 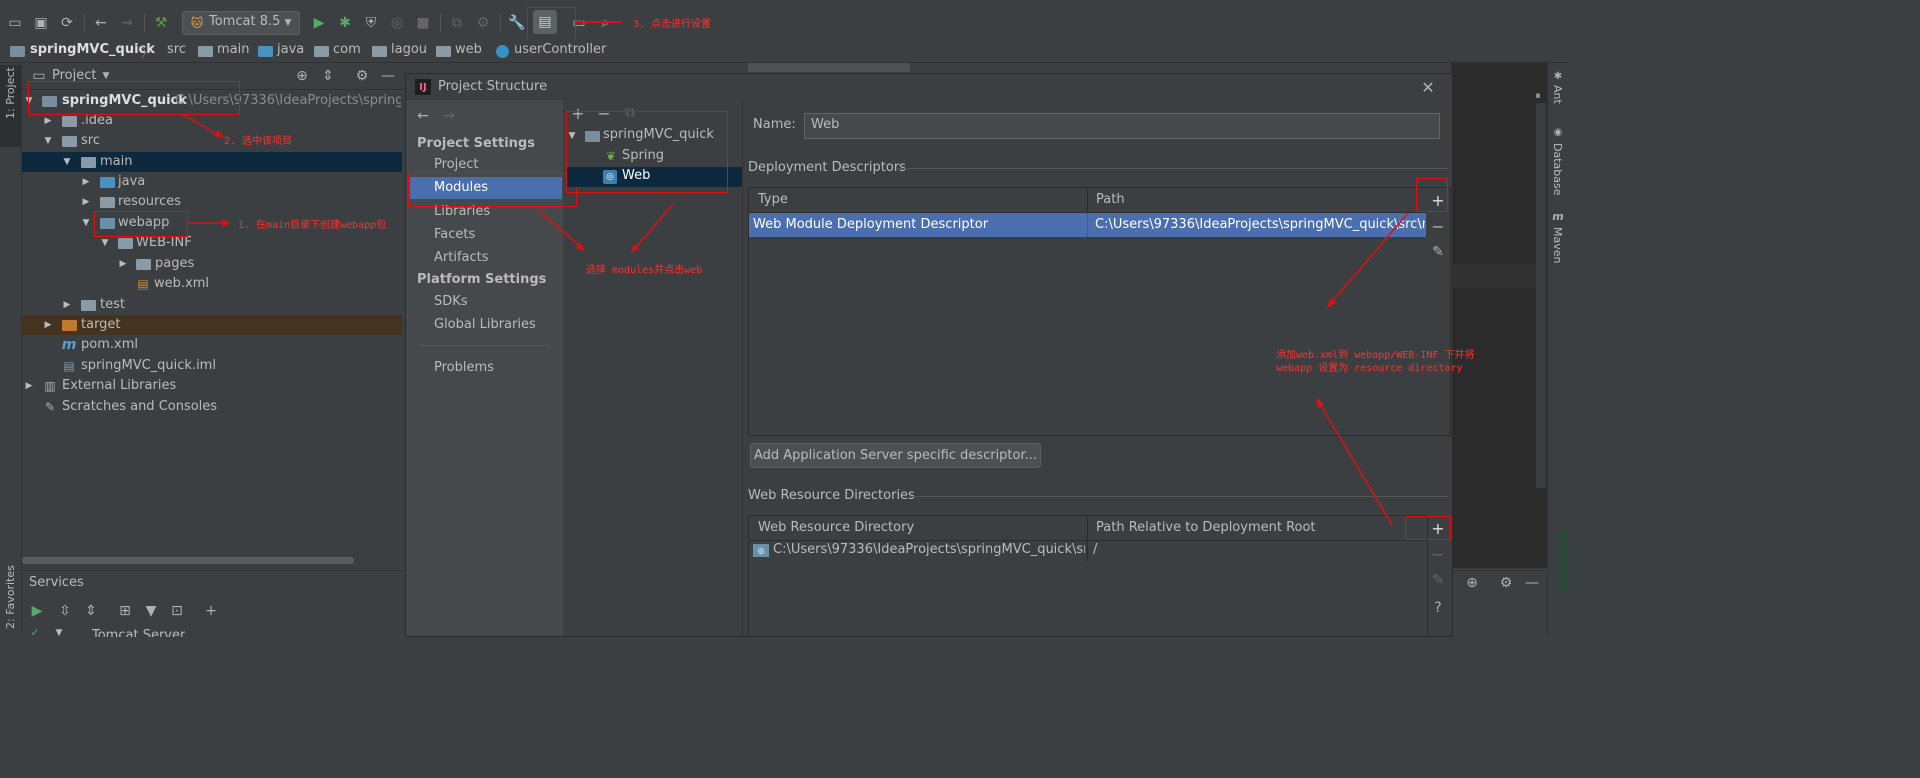 What do you see at coordinates (212, 325) in the screenshot?
I see `tree-row-target: ▶ target` at bounding box center [212, 325].